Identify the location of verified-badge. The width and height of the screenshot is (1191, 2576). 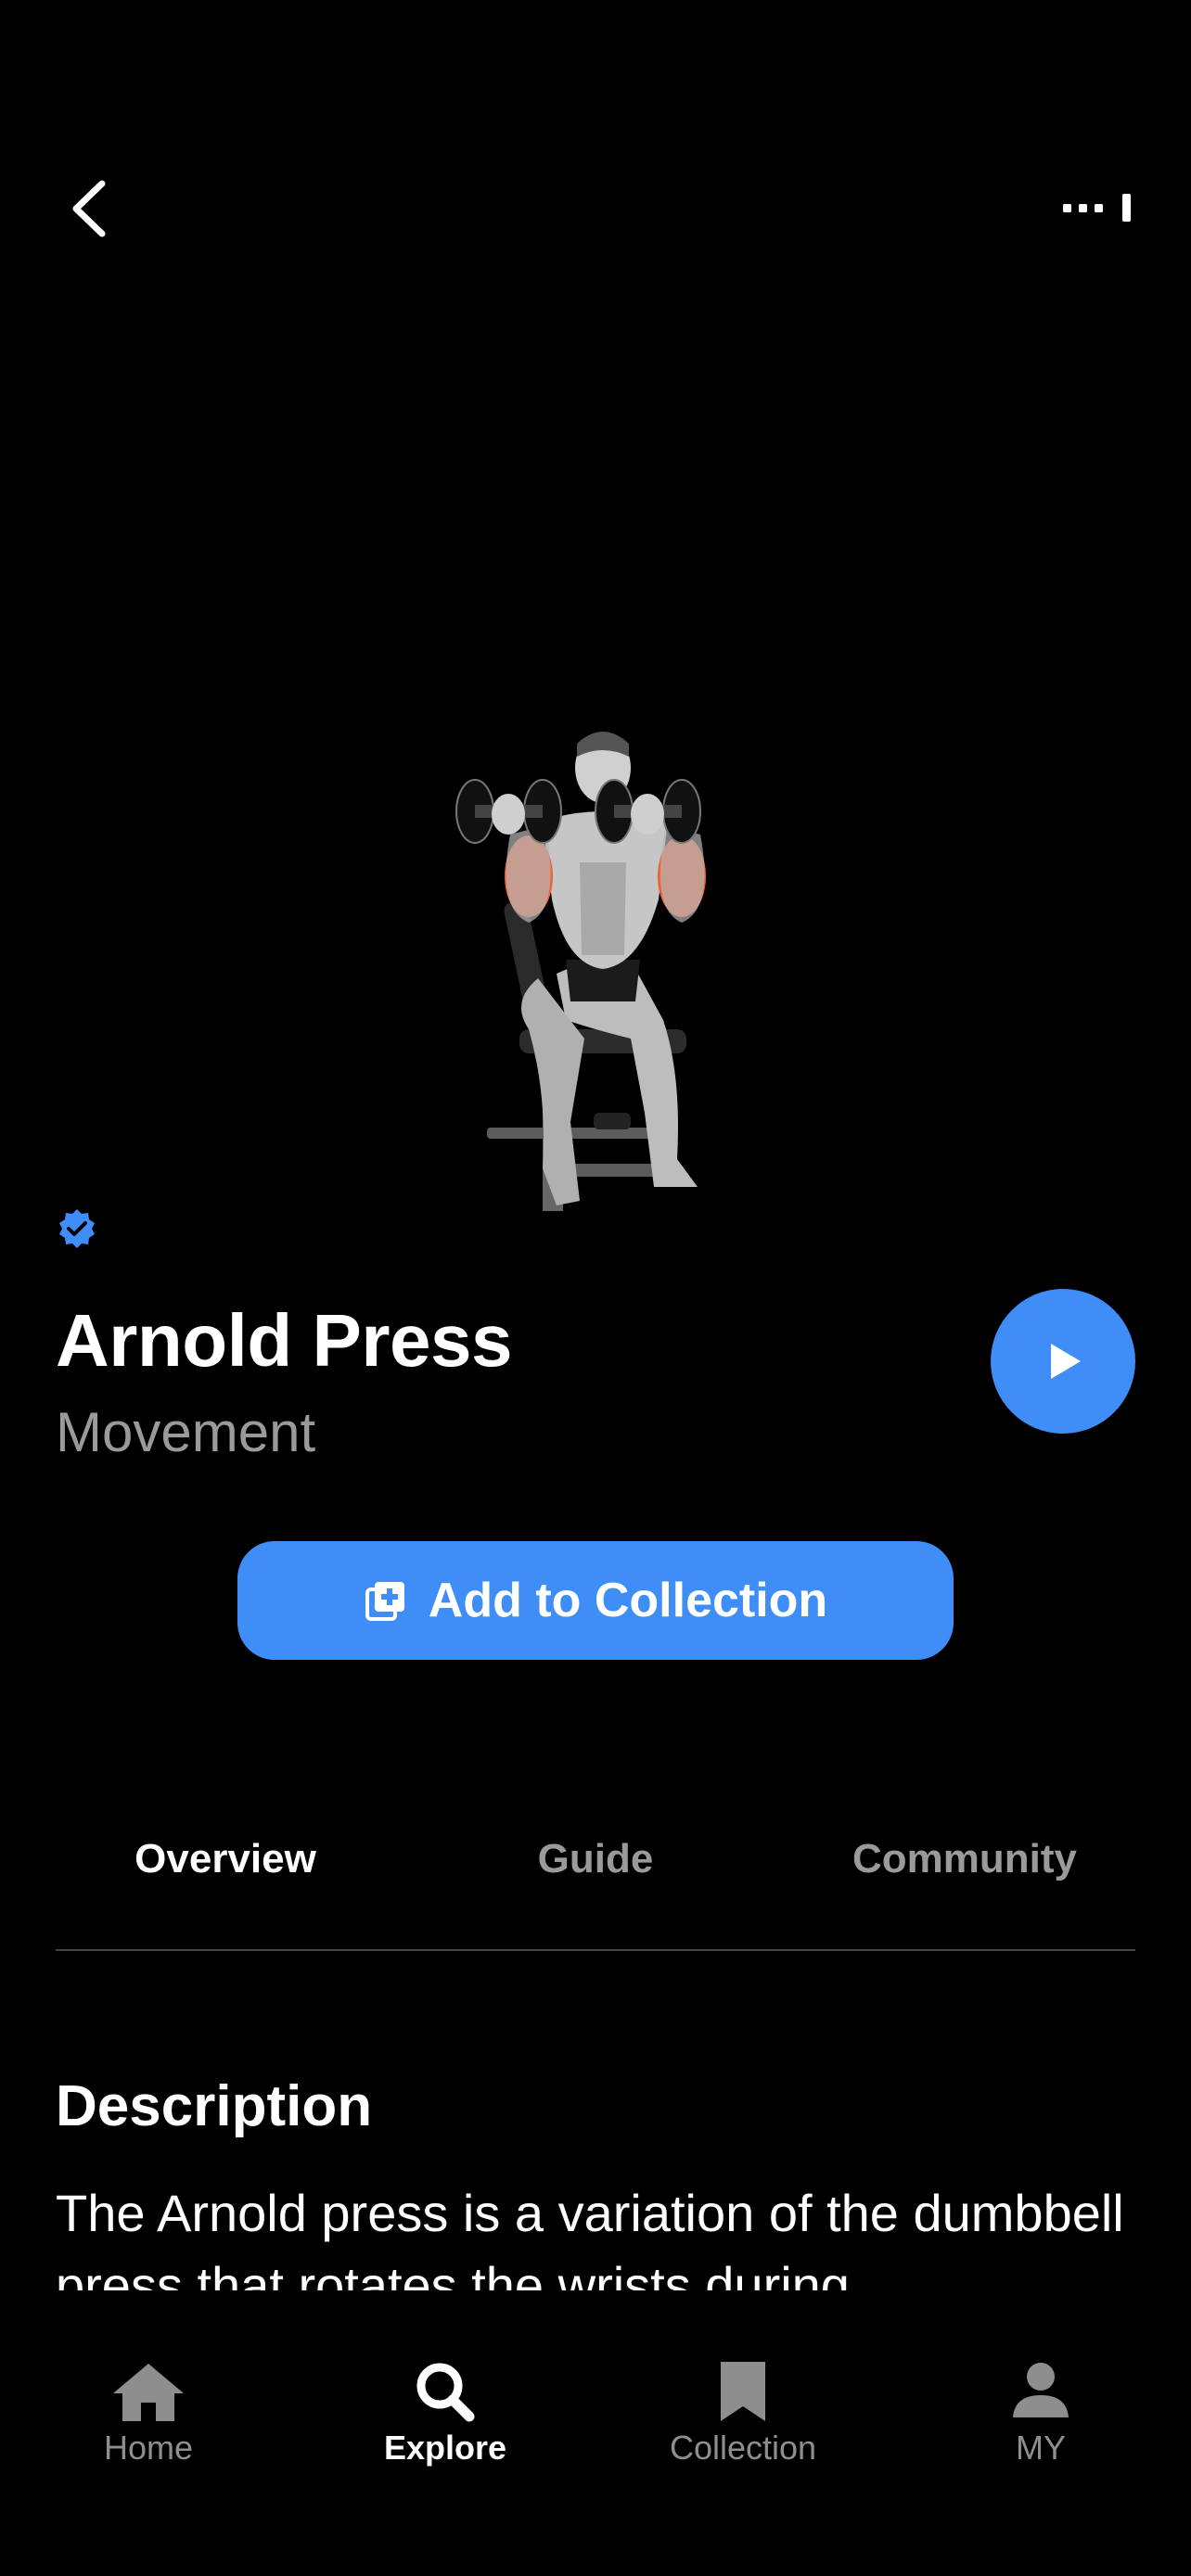
(77, 1229).